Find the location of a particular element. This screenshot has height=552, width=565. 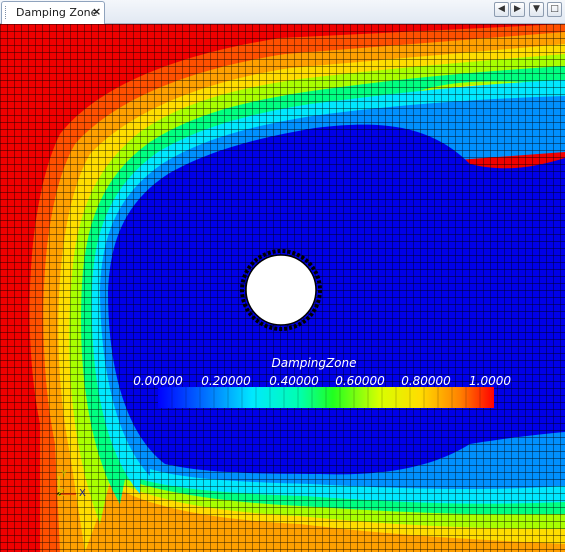

tab-damping-zone: Damping Zone × is located at coordinates (53, 12).